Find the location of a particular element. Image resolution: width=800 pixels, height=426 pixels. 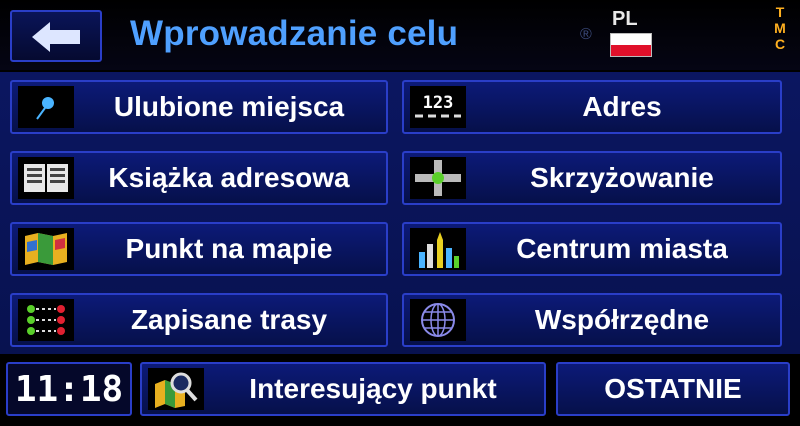

saved-routes-label: Zapisane trasy is located at coordinates (229, 319).